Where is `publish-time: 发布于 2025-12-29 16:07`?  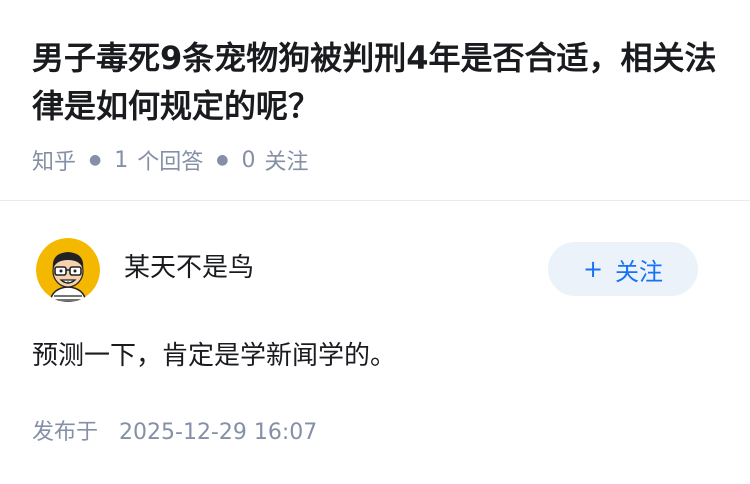 publish-time: 发布于 2025-12-29 16:07 is located at coordinates (174, 433).